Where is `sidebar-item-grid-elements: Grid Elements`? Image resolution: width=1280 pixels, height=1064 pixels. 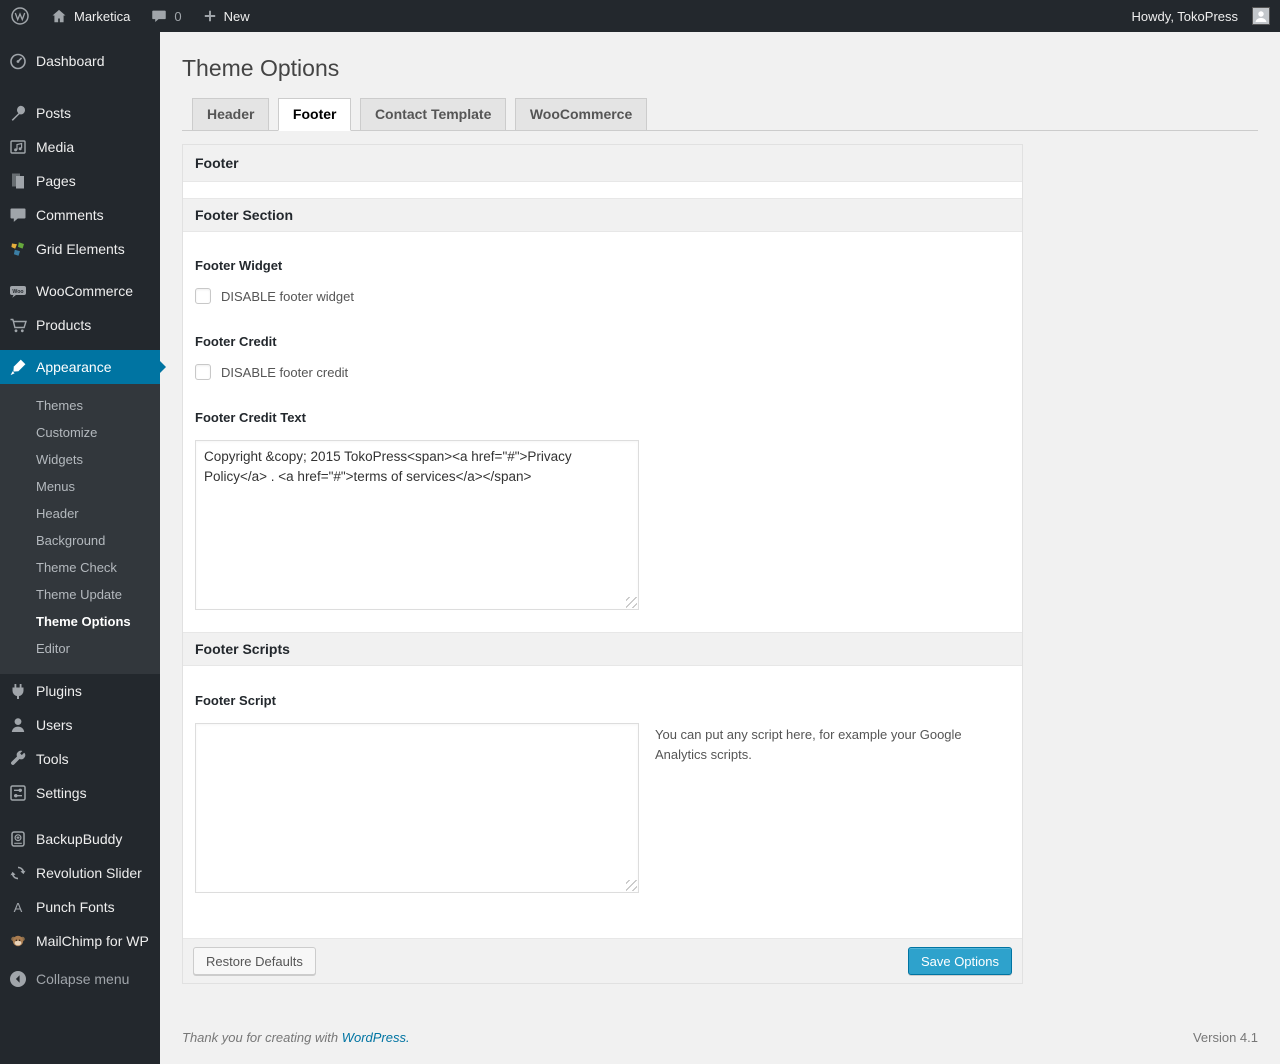 sidebar-item-grid-elements: Grid Elements is located at coordinates (80, 249).